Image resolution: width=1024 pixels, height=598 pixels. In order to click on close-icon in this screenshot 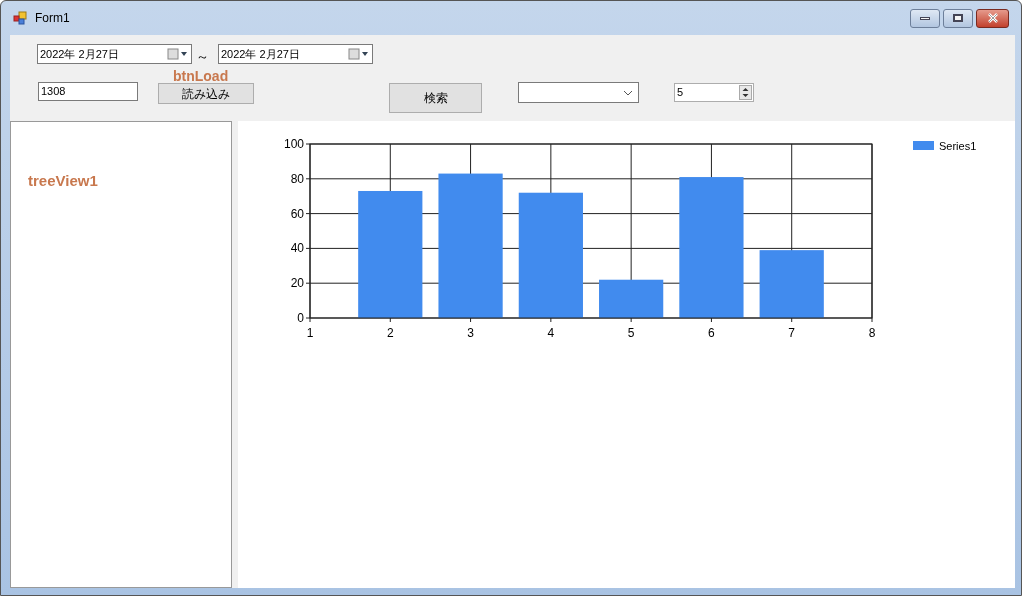, I will do `click(992, 18)`.